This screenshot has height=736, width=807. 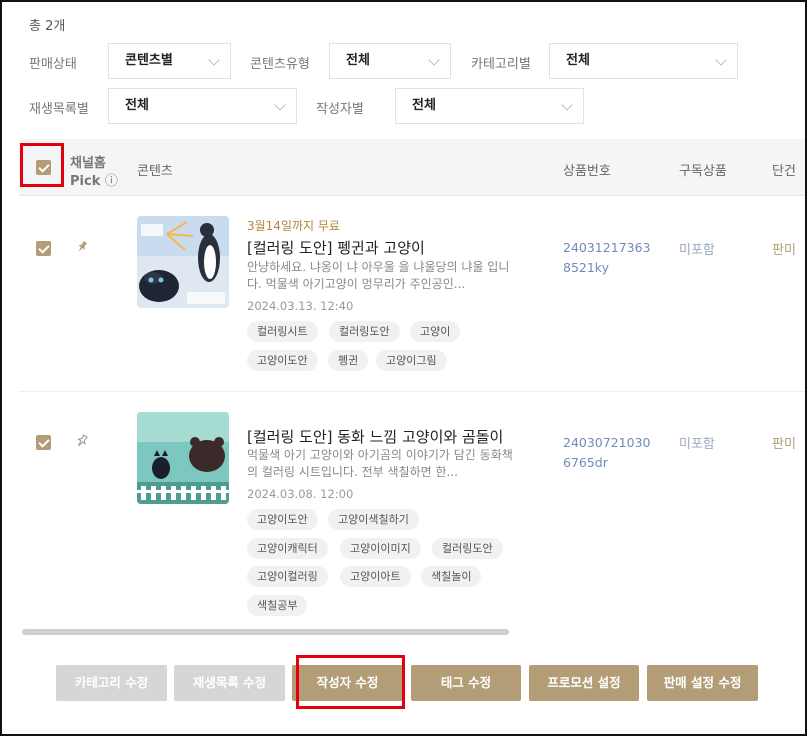 What do you see at coordinates (149, 60) in the screenshot?
I see `sale-status-value: 콘텐츠별` at bounding box center [149, 60].